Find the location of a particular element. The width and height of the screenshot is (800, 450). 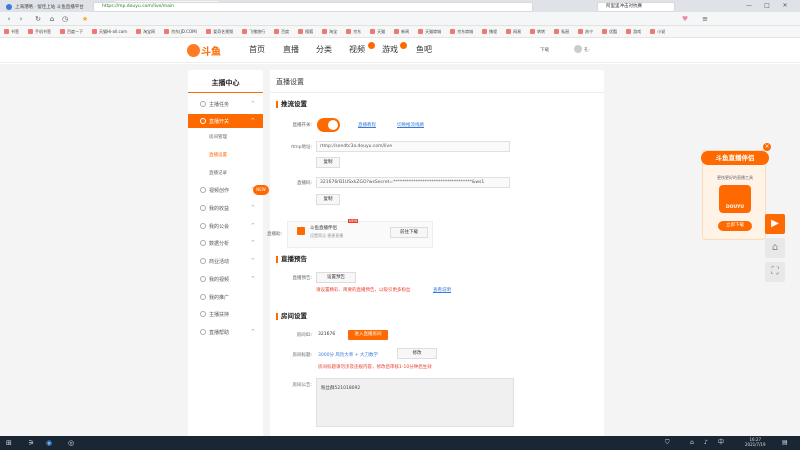

sidebar-item-live-switch: 直播开关 ^ is located at coordinates (225, 121).